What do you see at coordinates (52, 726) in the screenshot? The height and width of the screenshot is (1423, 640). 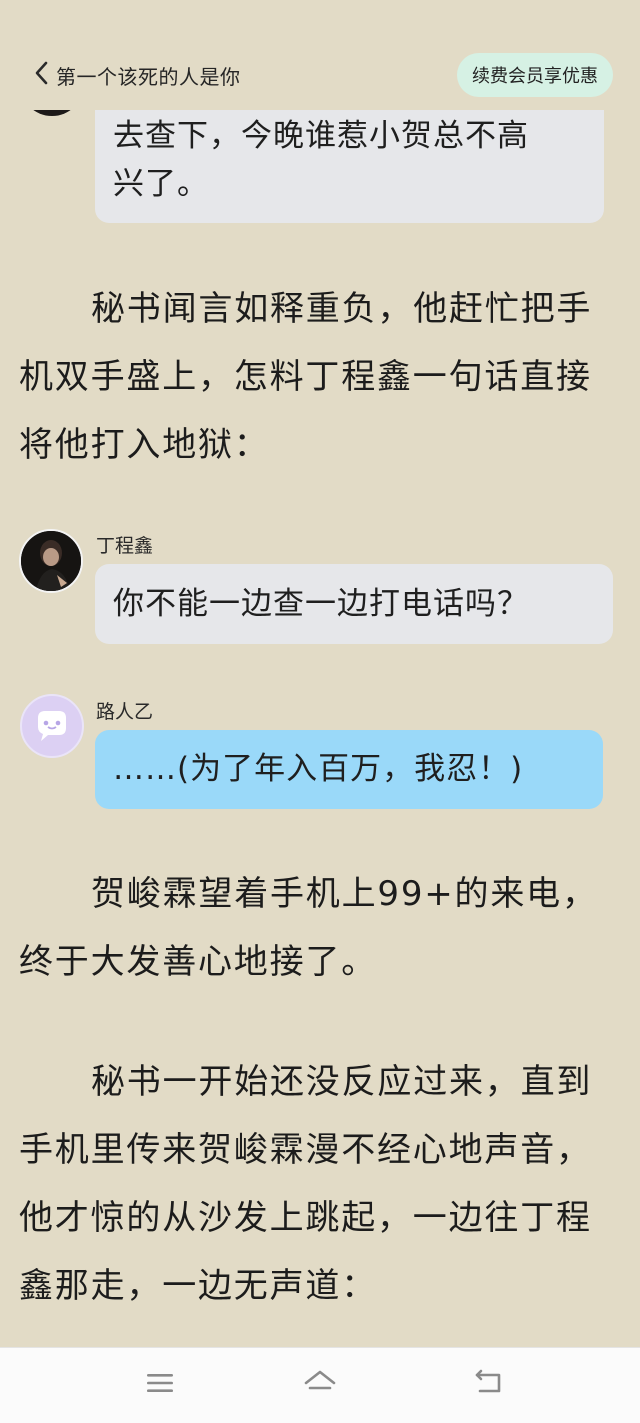 I see `avatar-passerby` at bounding box center [52, 726].